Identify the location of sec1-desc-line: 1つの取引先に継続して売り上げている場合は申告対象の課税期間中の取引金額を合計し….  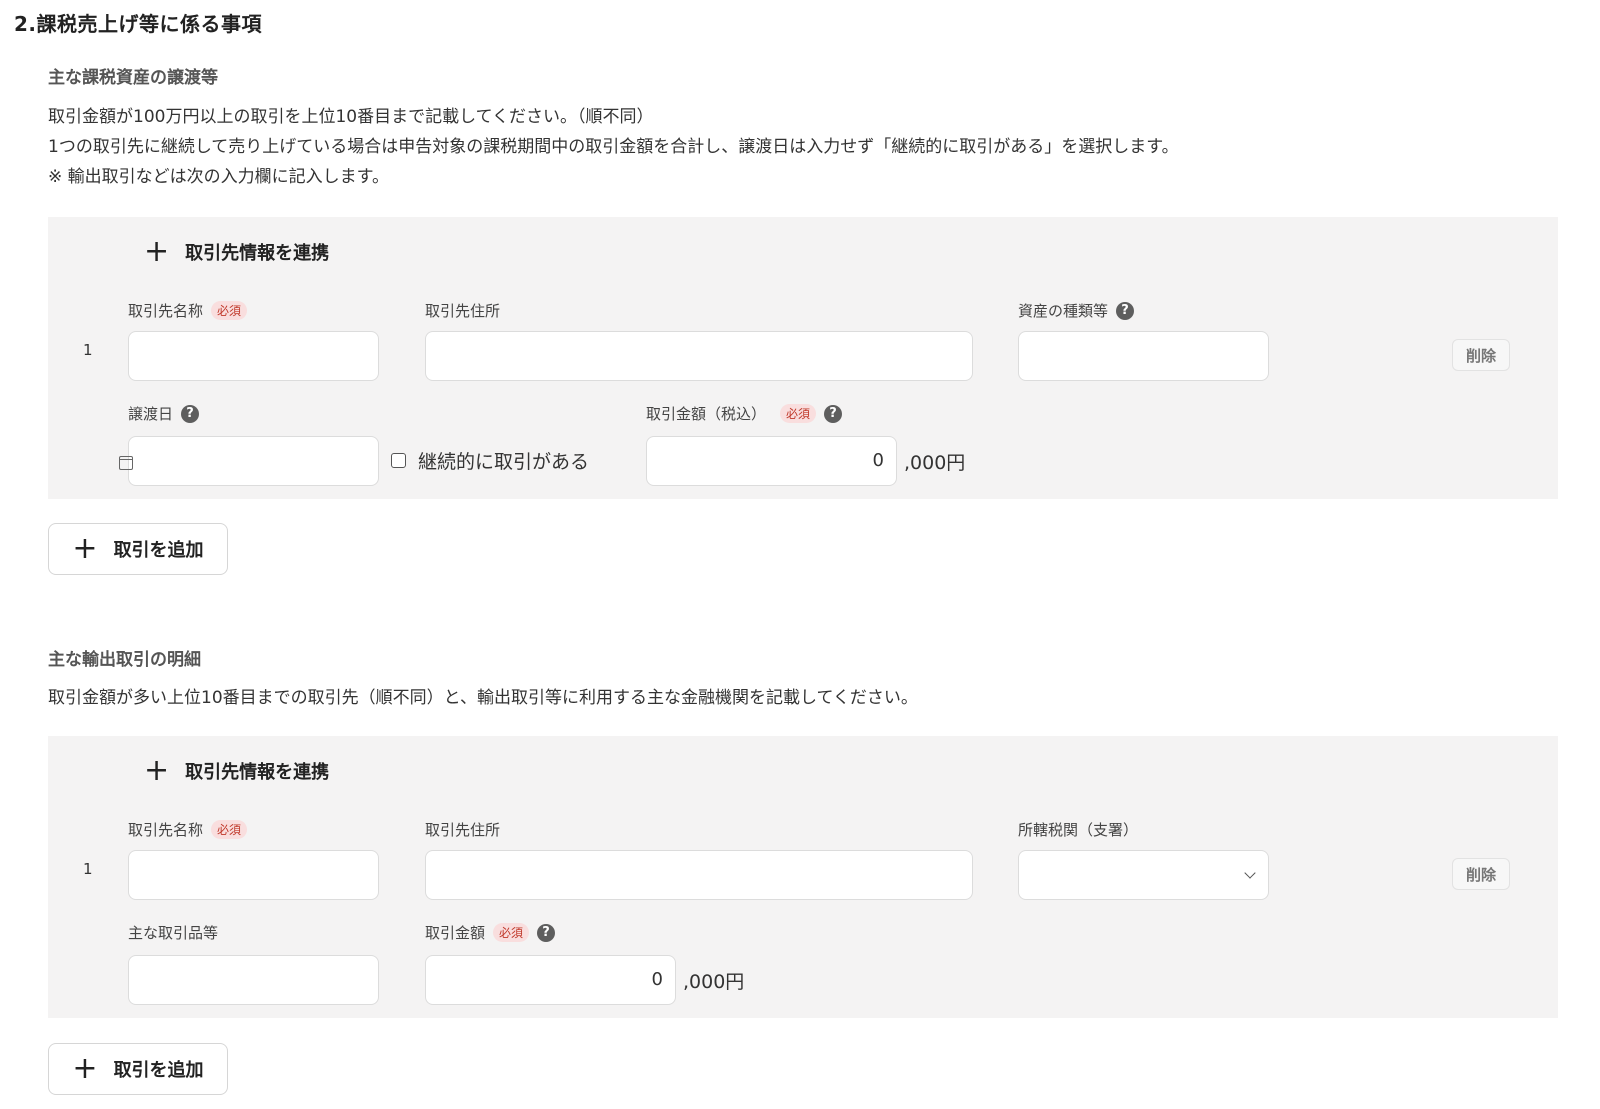
(613, 147).